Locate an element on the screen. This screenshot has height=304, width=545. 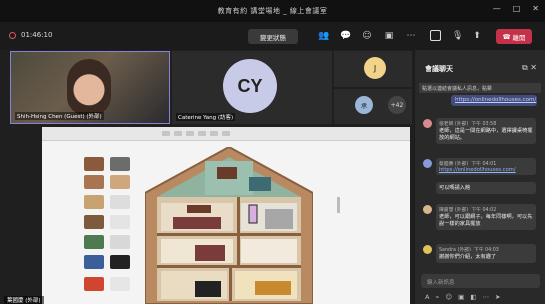
close-icon: ✕ is located at coordinates (535, 8).